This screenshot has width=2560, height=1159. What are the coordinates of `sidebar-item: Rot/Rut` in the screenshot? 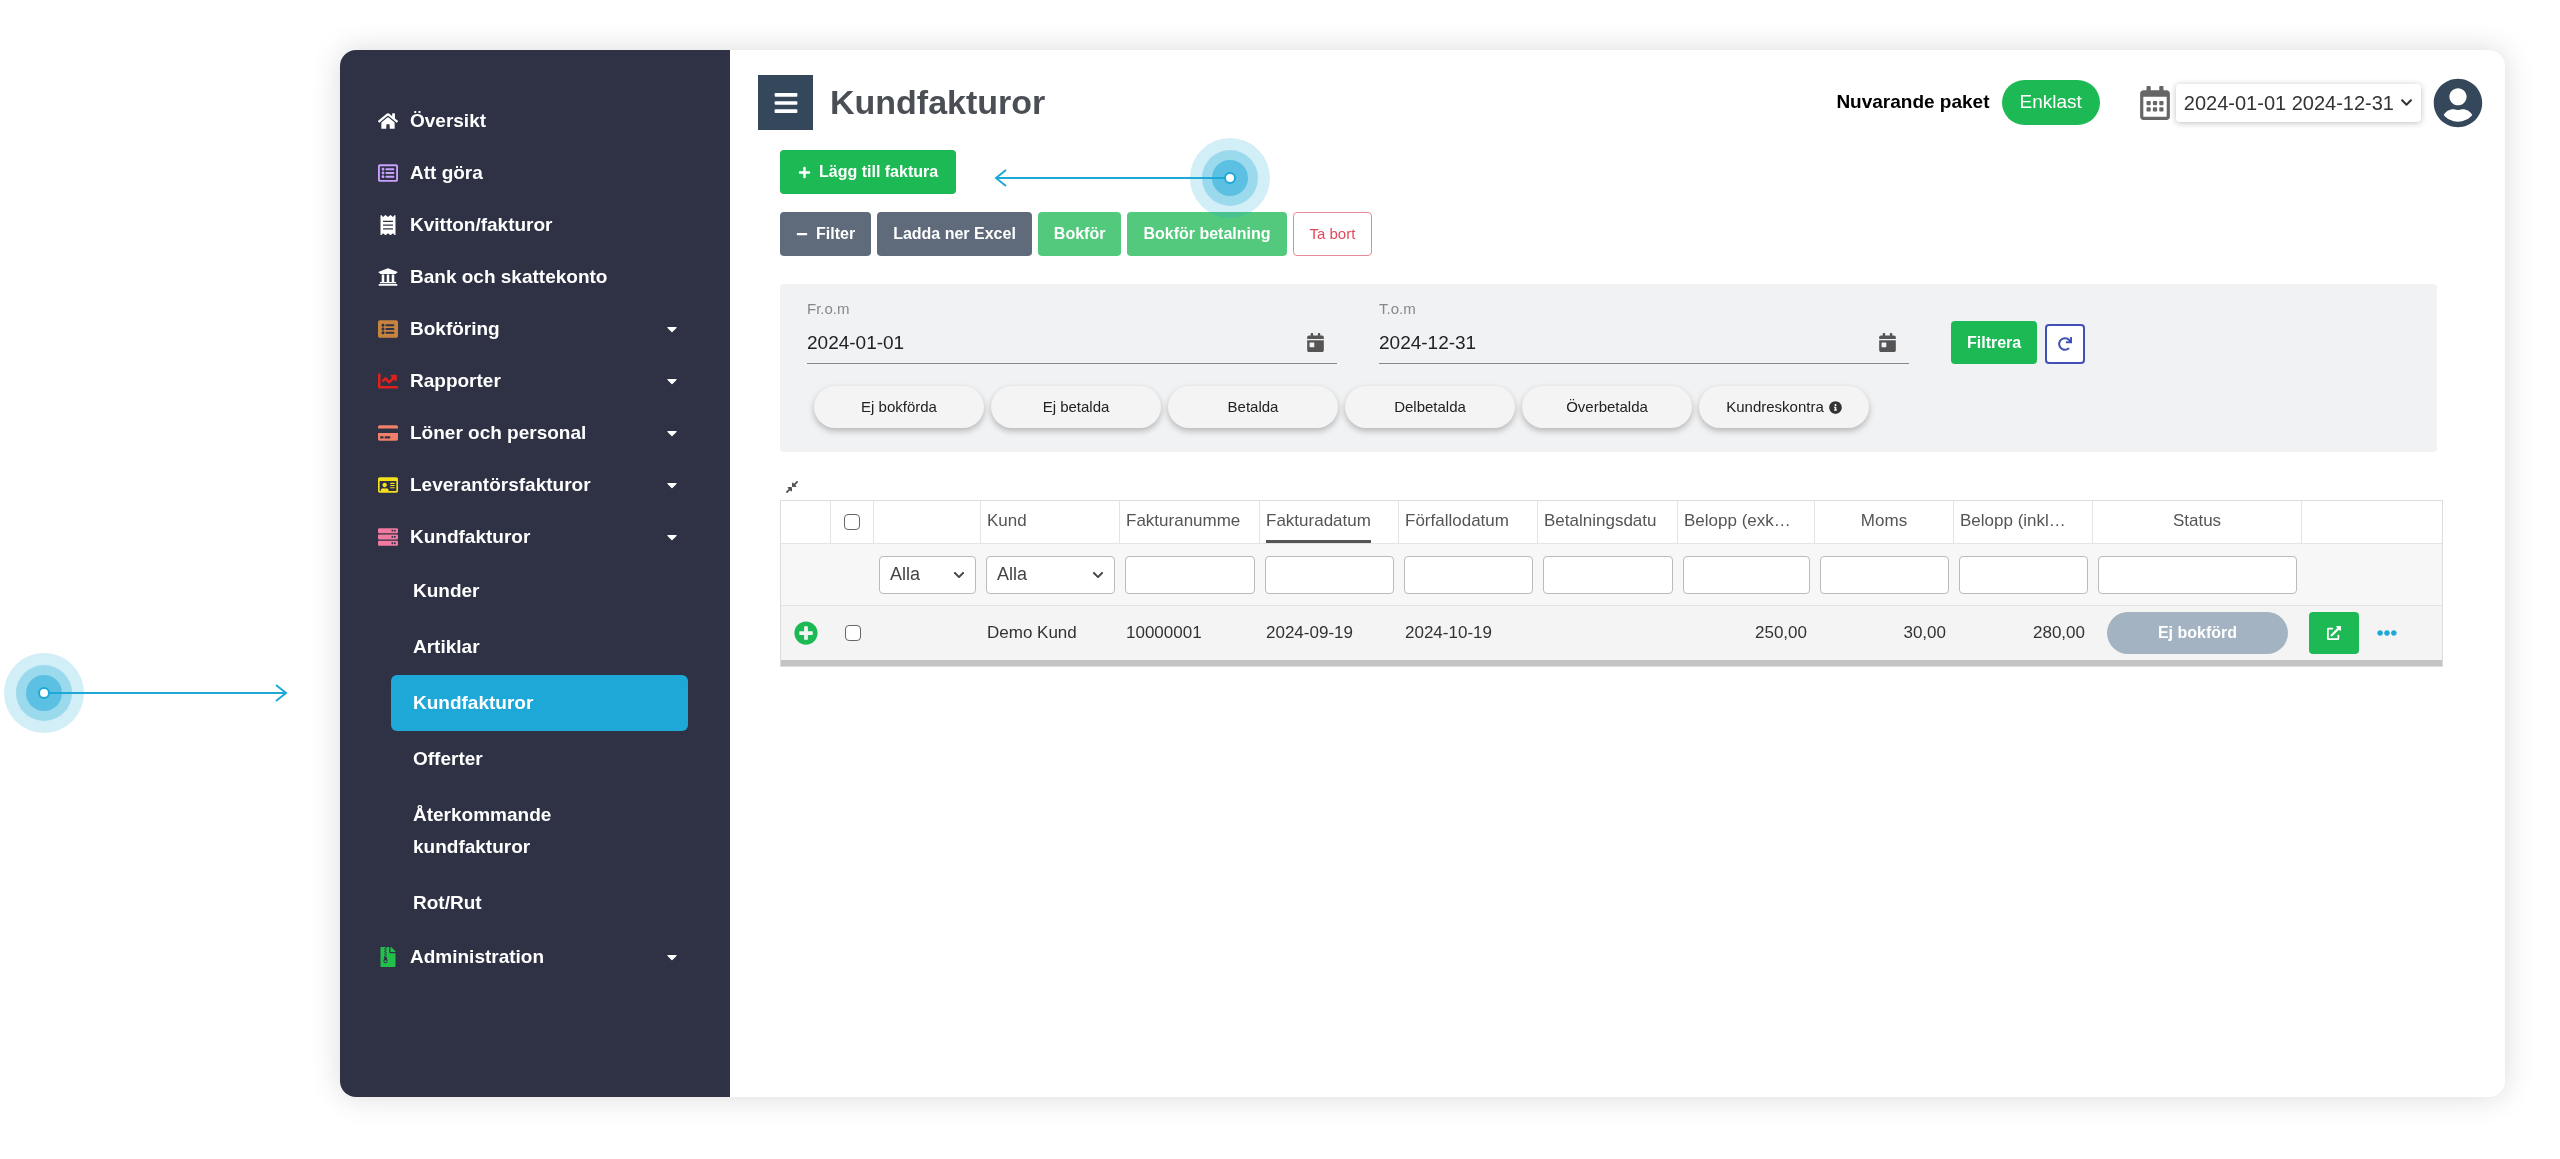 It's located at (539, 903).